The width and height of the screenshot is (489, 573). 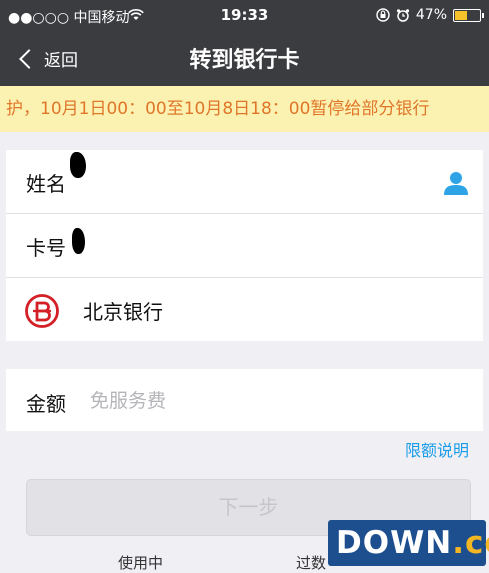 I want to click on amount-label: 金额, so click(x=46, y=404).